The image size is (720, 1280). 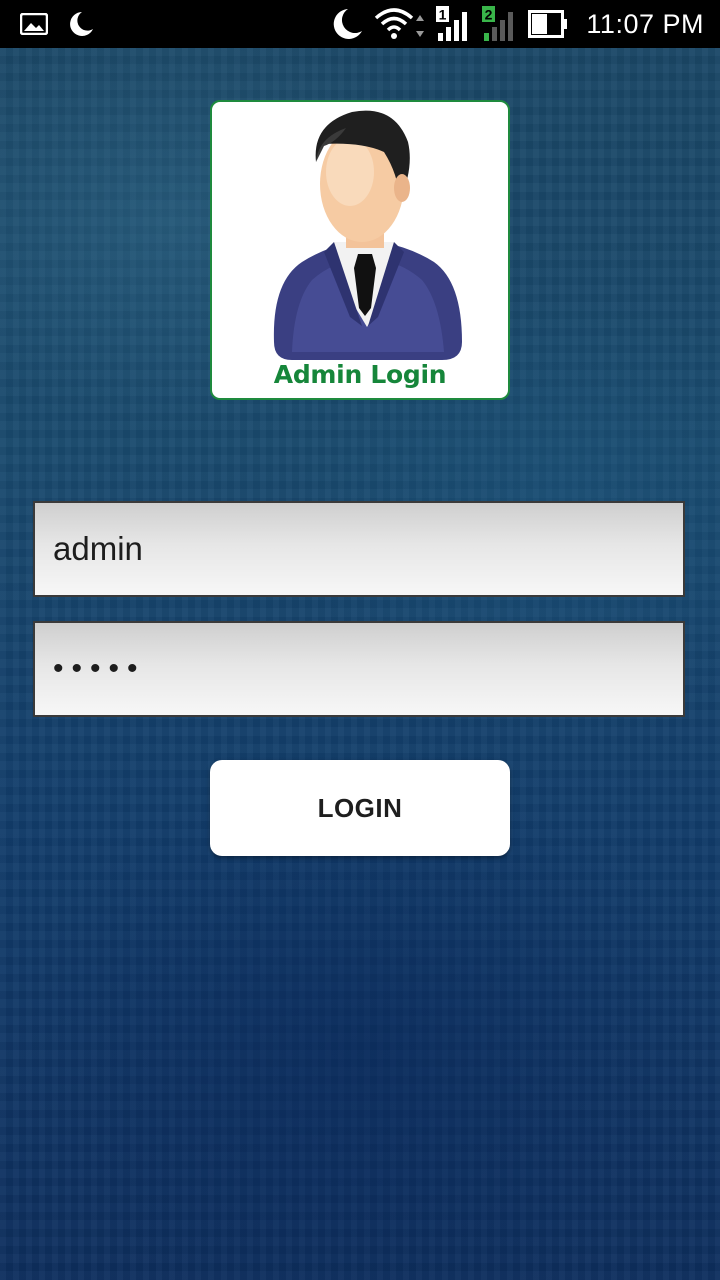 I want to click on gallery-icon, so click(x=34, y=24).